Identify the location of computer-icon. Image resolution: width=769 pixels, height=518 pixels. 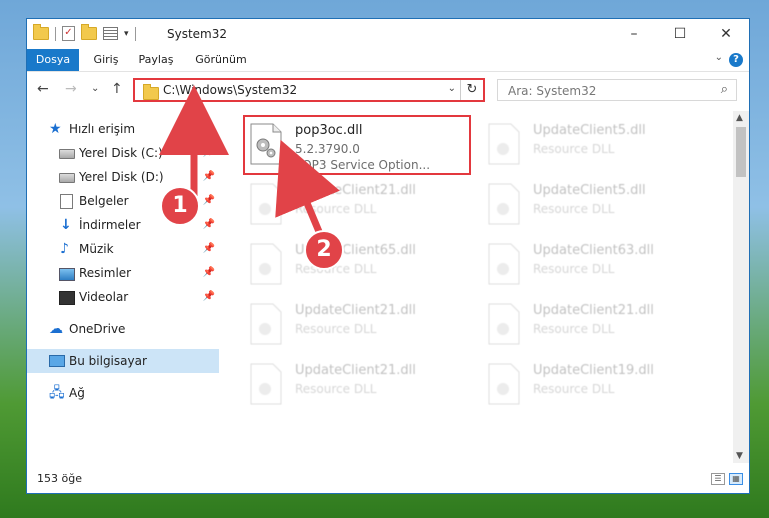
(57, 361).